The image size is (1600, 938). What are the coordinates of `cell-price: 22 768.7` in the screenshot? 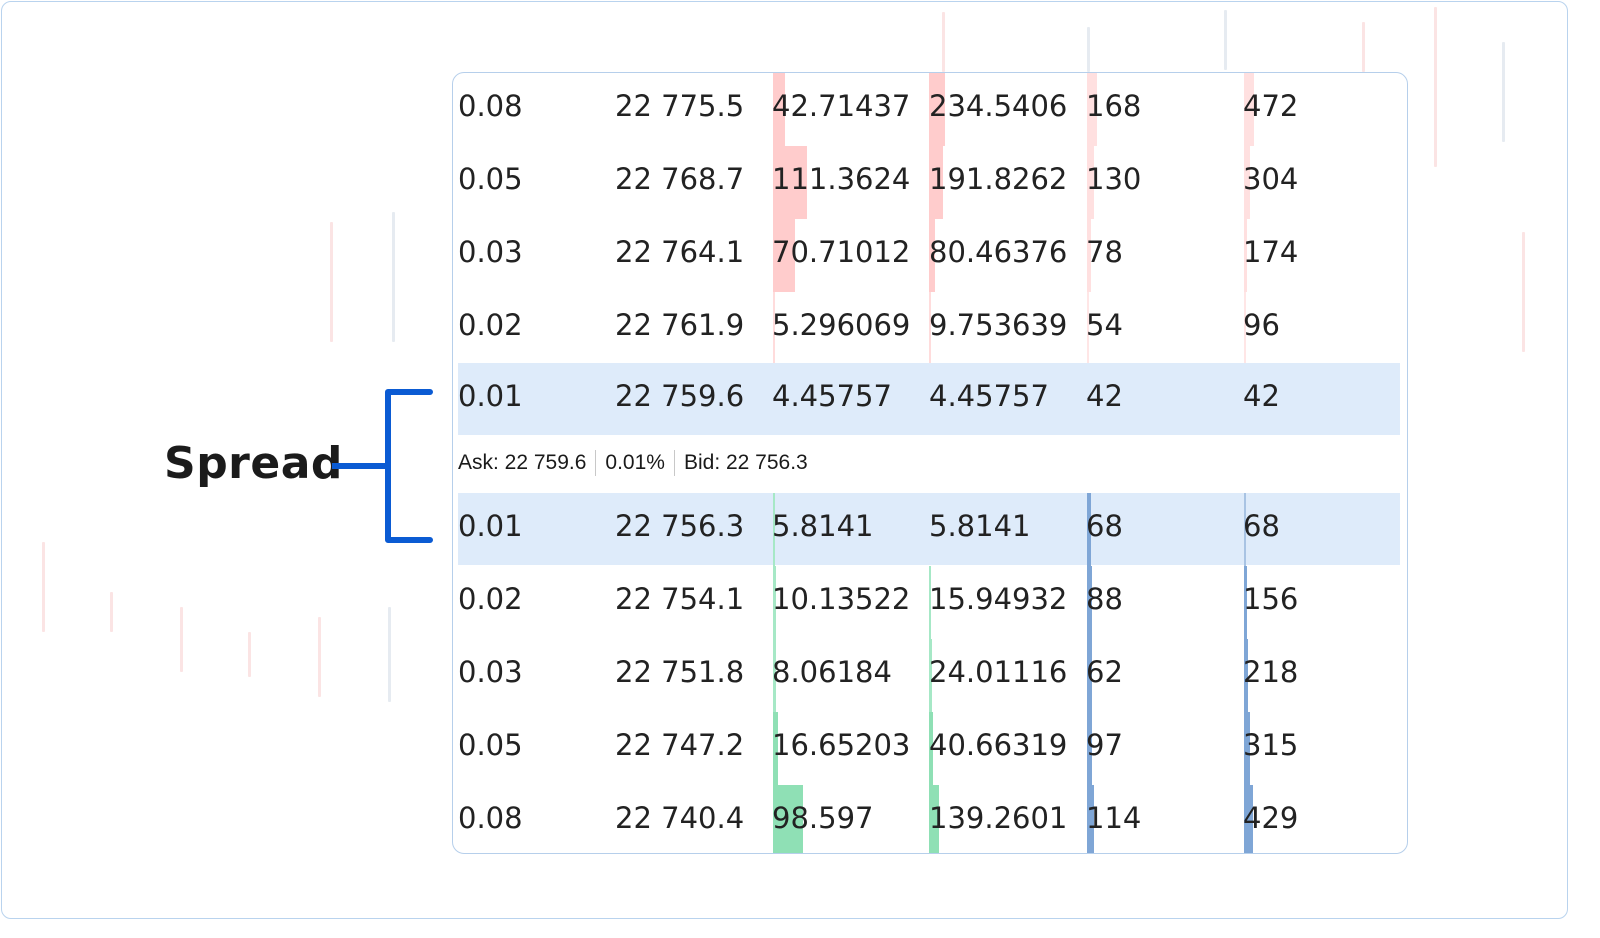 It's located at (680, 179).